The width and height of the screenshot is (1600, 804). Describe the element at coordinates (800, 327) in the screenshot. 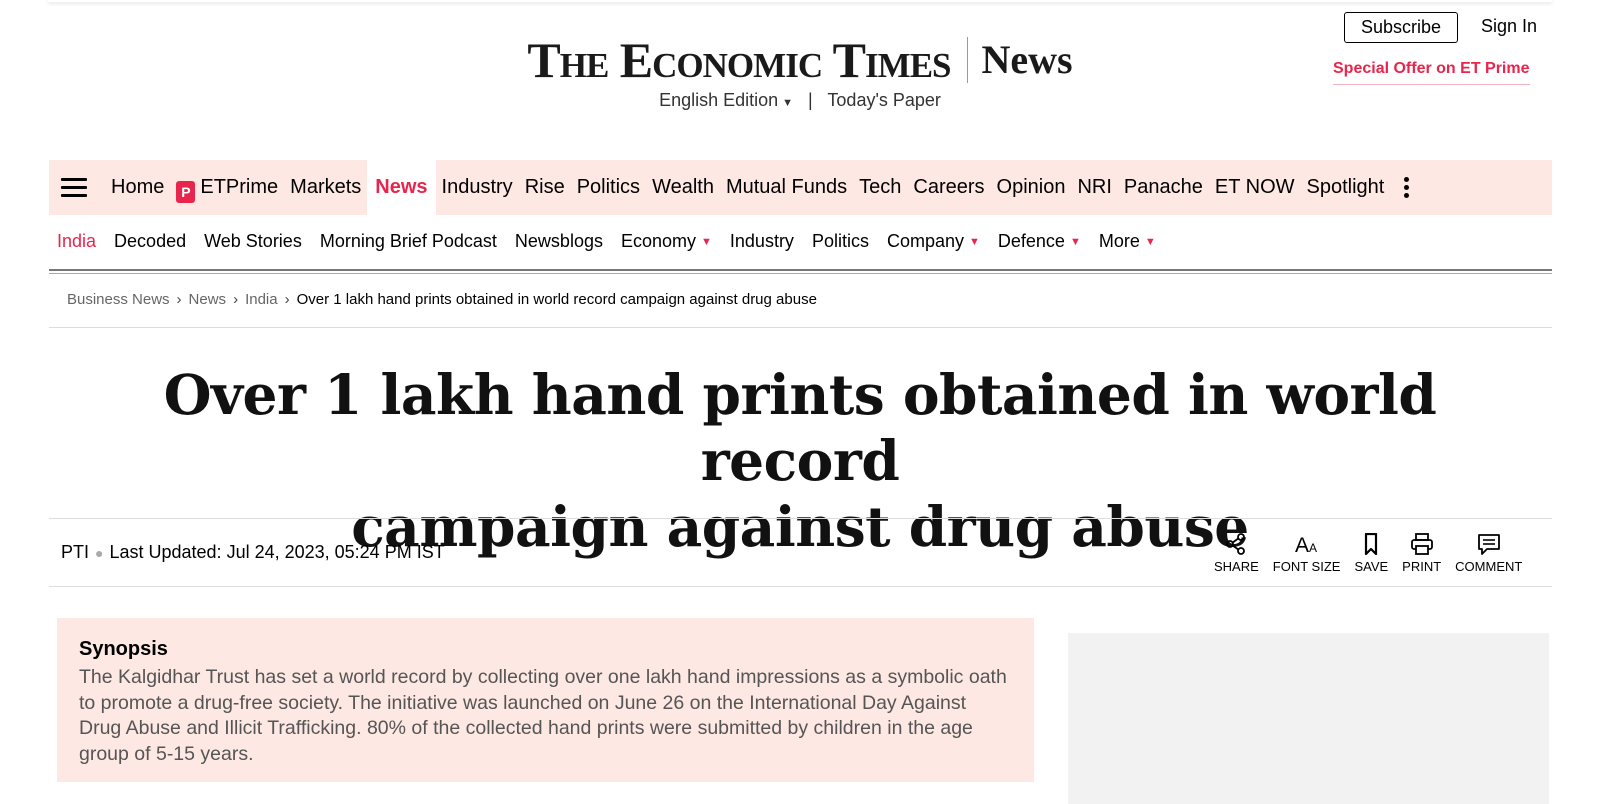

I see `breadcrumb-divider` at that location.